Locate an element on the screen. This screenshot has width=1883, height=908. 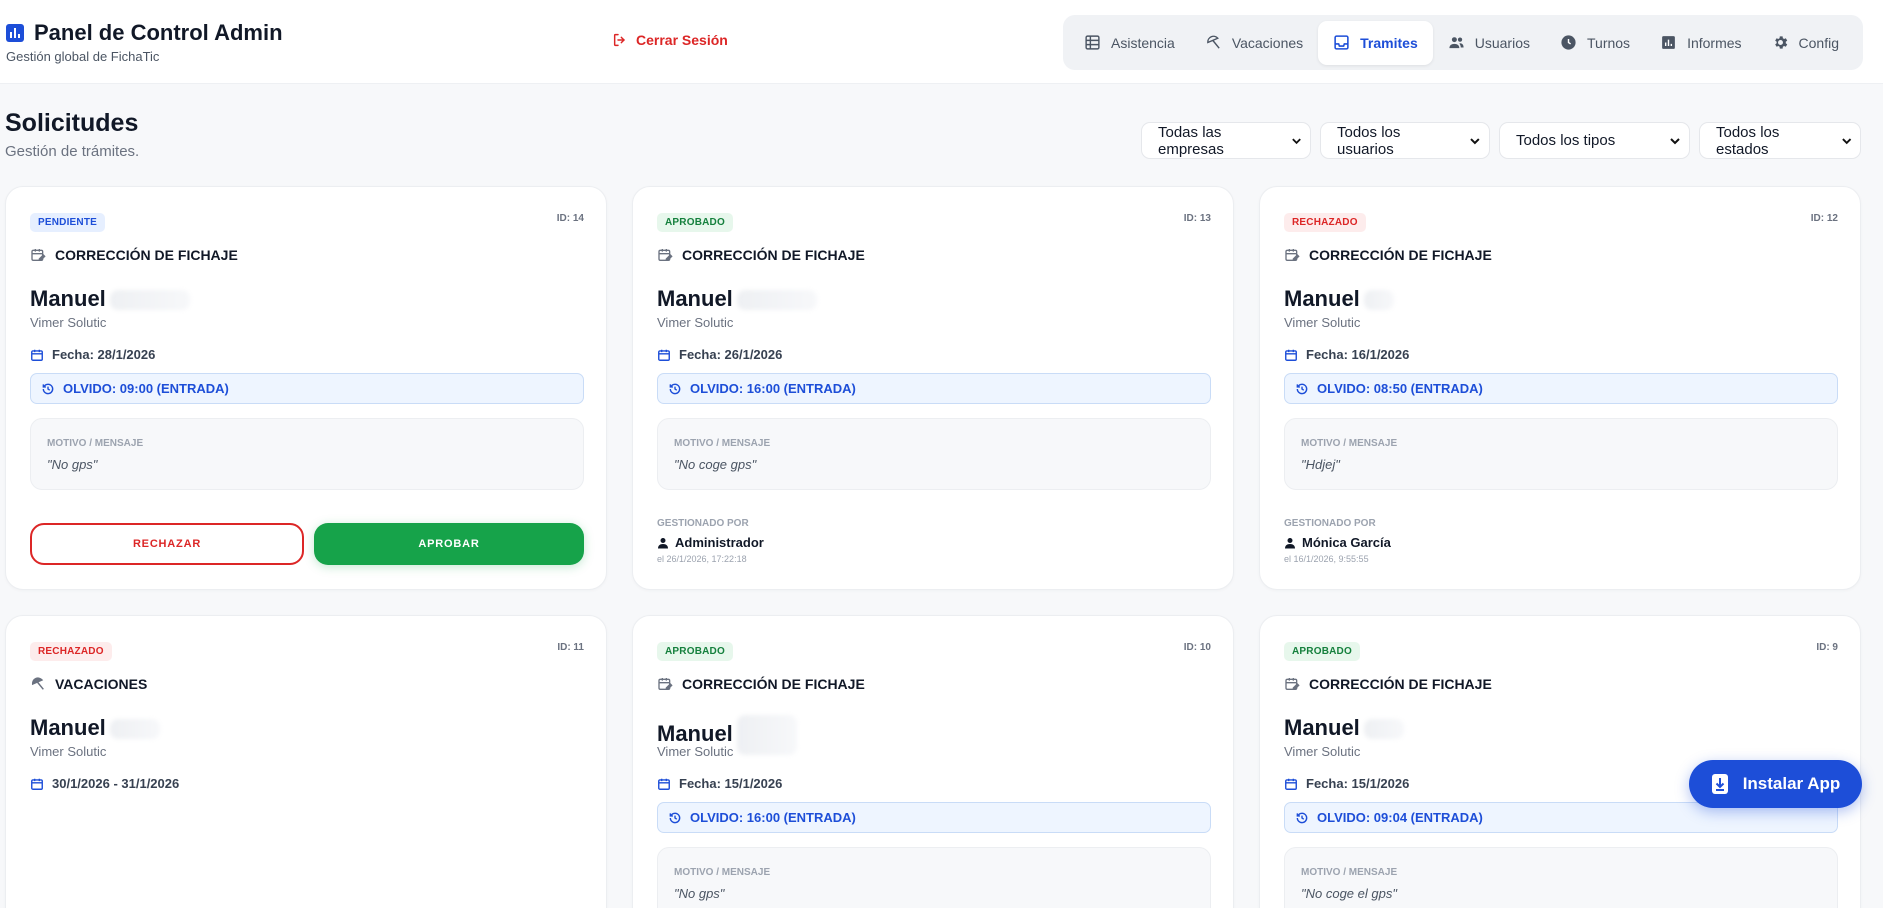
tab-config: Config is located at coordinates (1805, 43).